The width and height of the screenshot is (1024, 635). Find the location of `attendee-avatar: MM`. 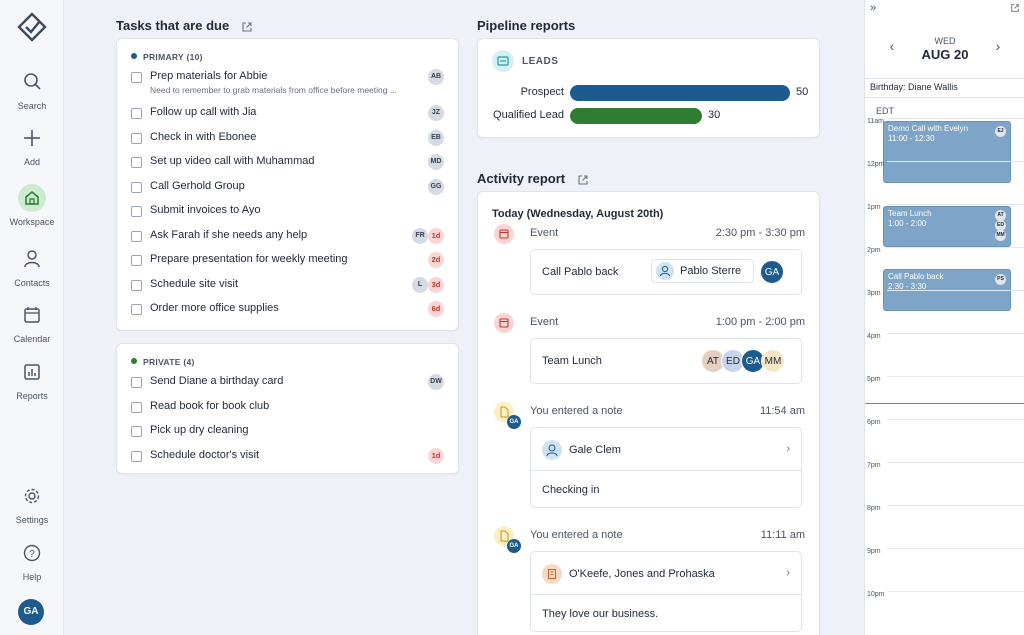

attendee-avatar: MM is located at coordinates (773, 361).